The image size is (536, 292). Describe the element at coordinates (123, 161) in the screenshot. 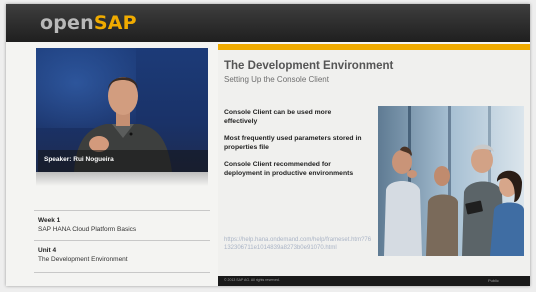

I see `speaker-caption: Speaker: Rui Nogueira` at that location.